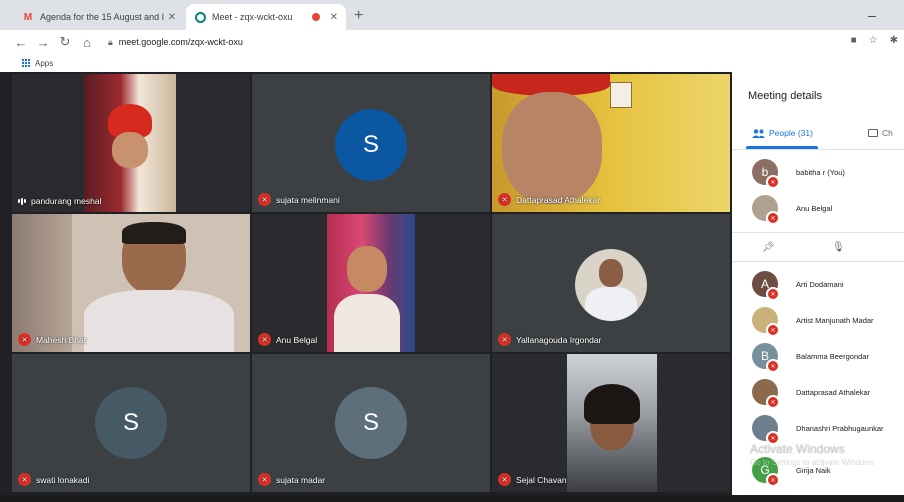  What do you see at coordinates (818, 136) in the screenshot?
I see `panel-tabs: People (31) Ch` at bounding box center [818, 136].